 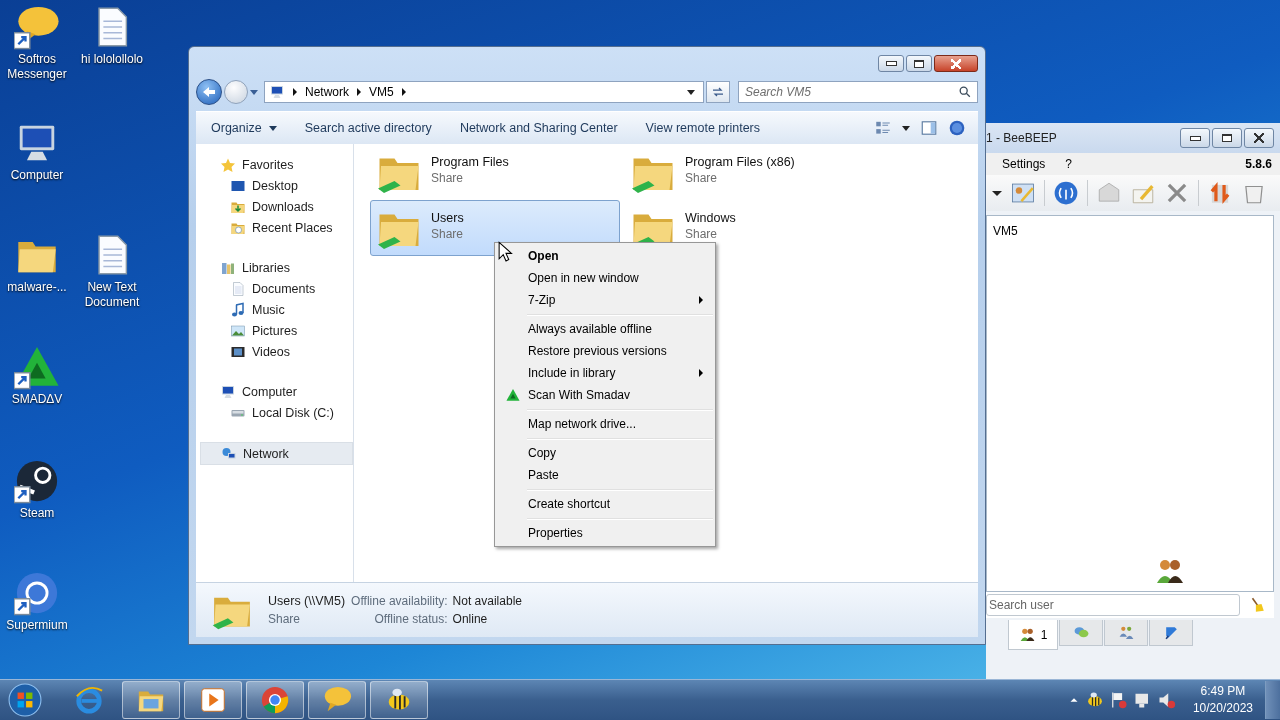 What do you see at coordinates (276, 309) in the screenshot?
I see `nav-item: Music` at bounding box center [276, 309].